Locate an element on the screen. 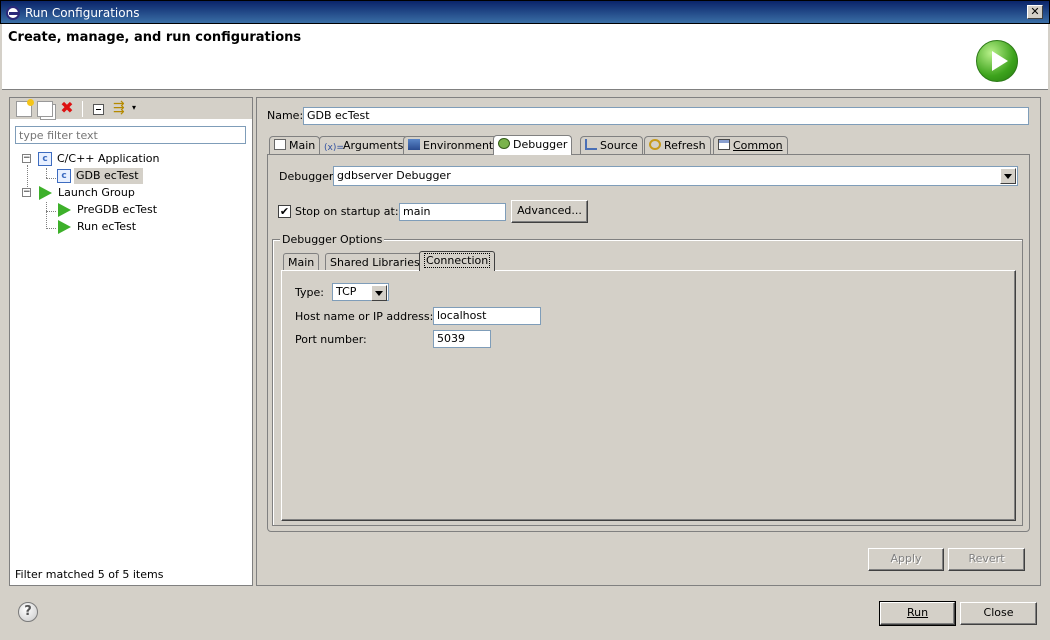 The width and height of the screenshot is (1050, 640). name-label: Name: is located at coordinates (285, 115).